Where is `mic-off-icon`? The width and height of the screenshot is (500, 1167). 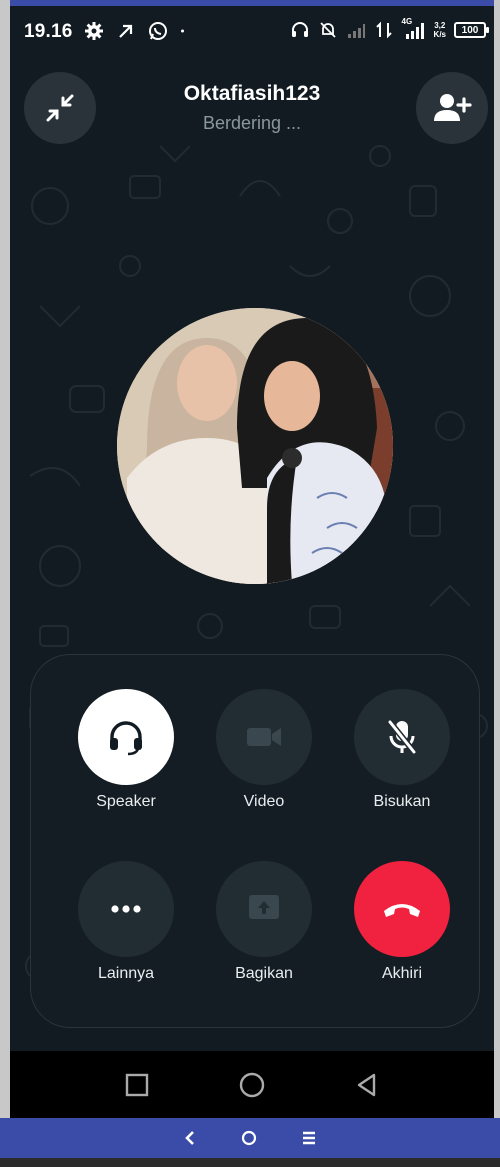 mic-off-icon is located at coordinates (402, 737).